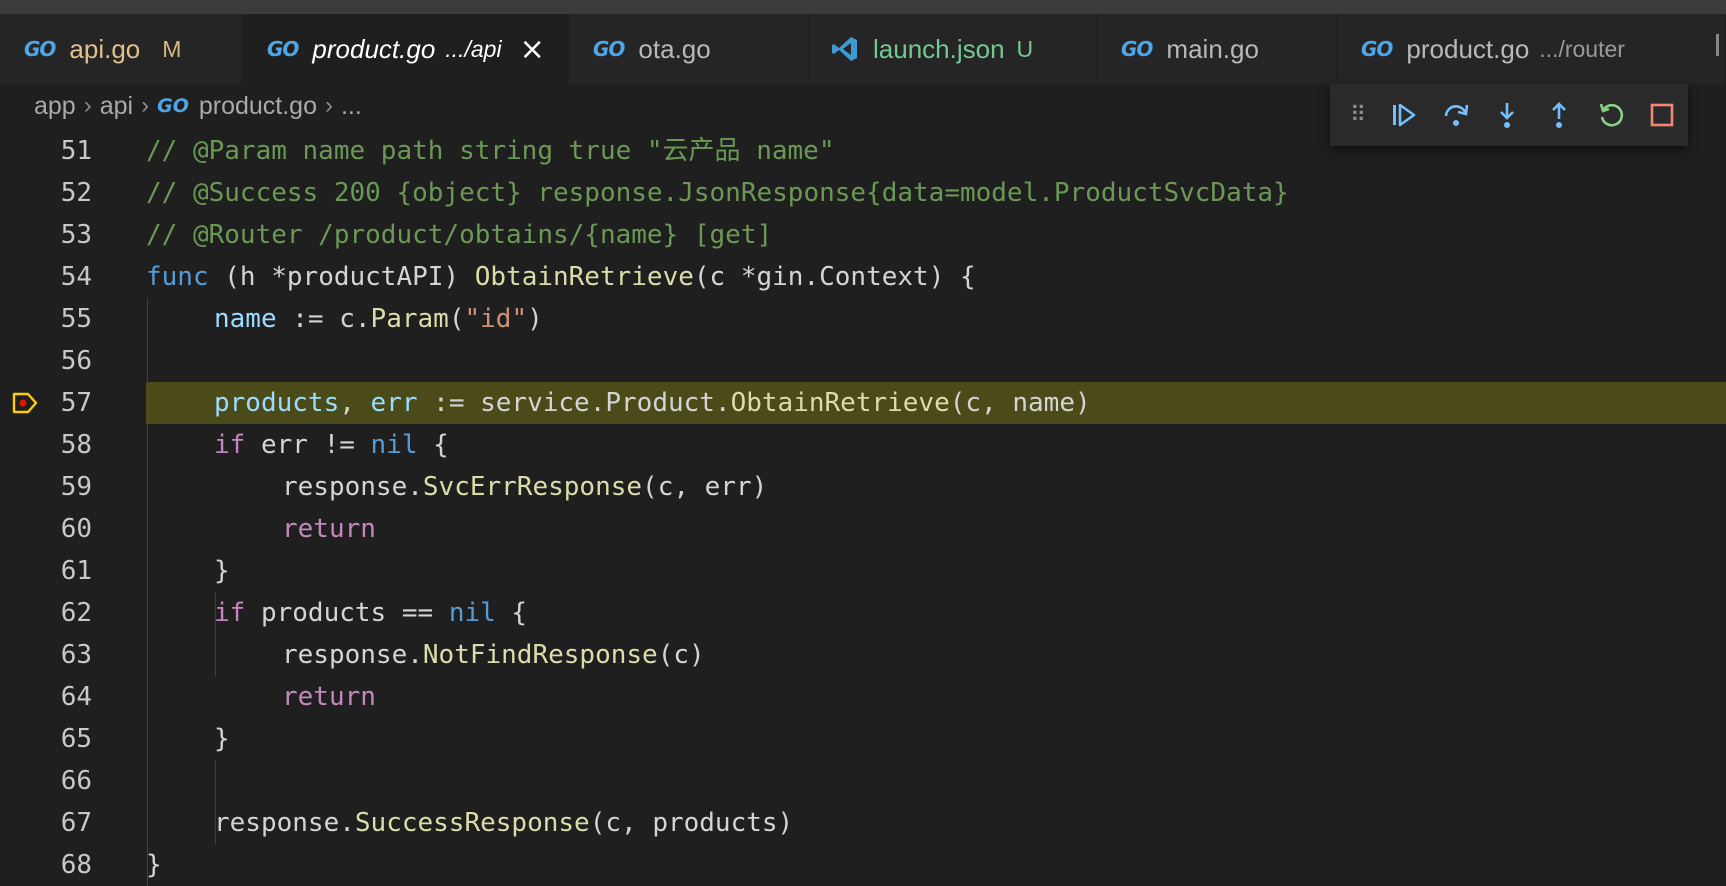 The height and width of the screenshot is (886, 1726). I want to click on code-text: if err != nil {, so click(331, 445).